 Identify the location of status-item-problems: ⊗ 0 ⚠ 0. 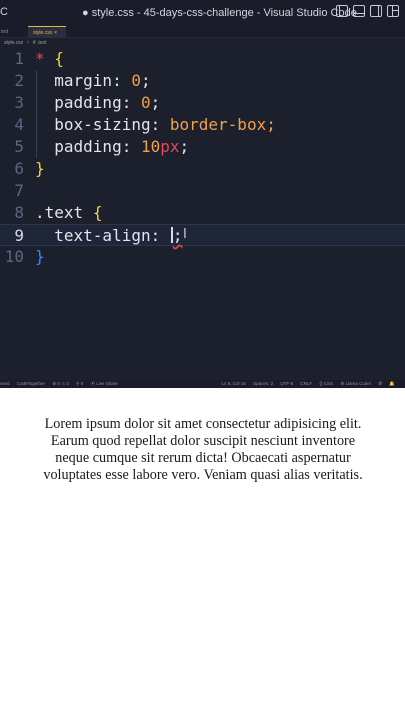
(60, 383).